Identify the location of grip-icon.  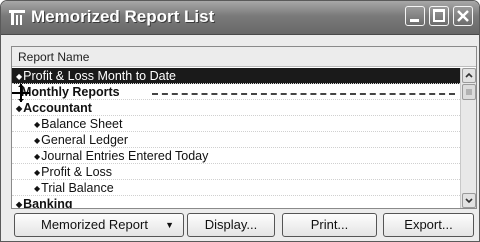
(469, 92).